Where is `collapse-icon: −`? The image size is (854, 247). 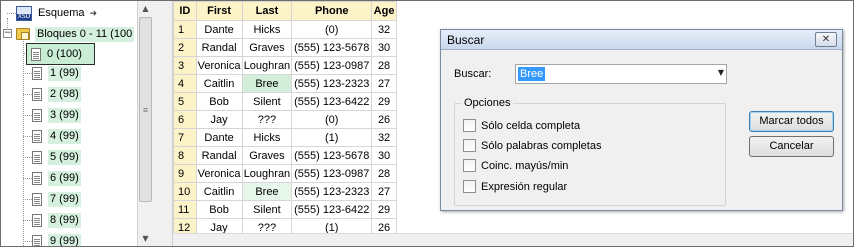 collapse-icon: − is located at coordinates (7, 33).